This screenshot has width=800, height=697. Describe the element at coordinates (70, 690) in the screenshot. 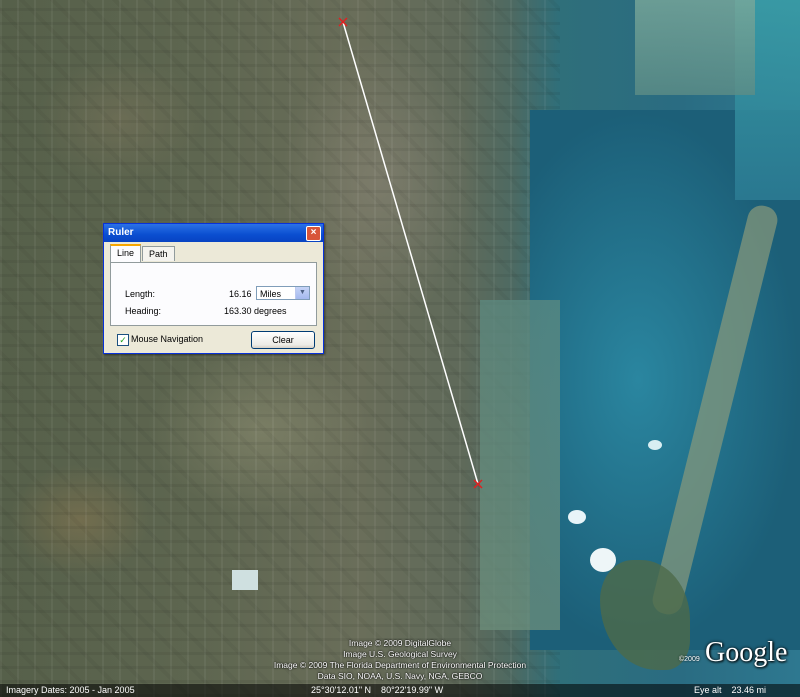

I see `imagery-dates: Imagery Dates: 2005 - Jan 2005` at that location.